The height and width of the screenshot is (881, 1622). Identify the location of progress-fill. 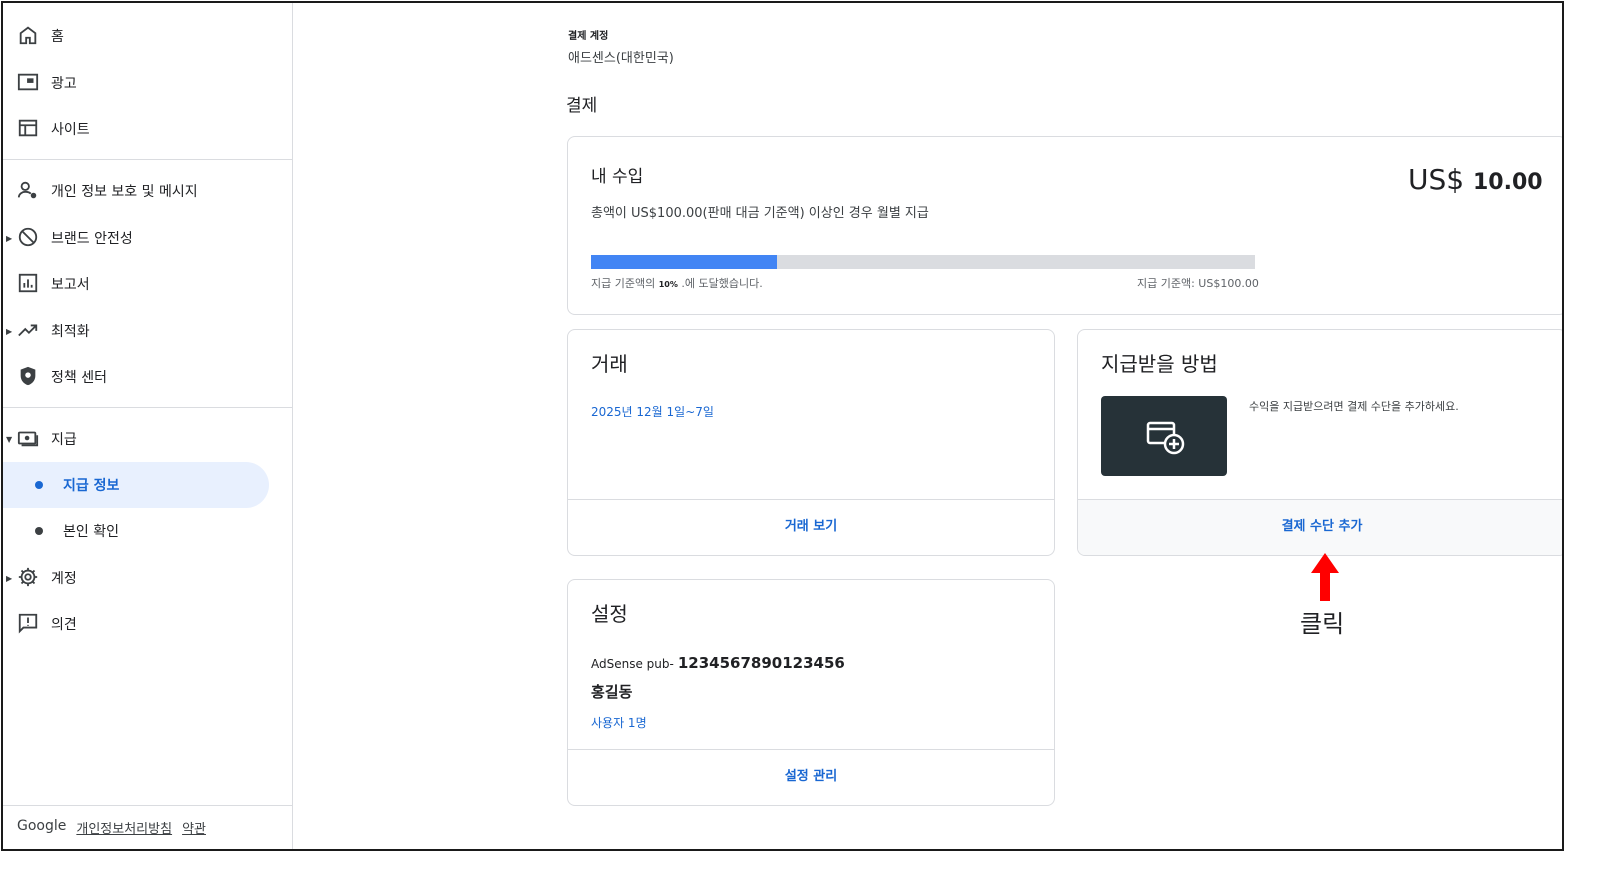
(684, 262).